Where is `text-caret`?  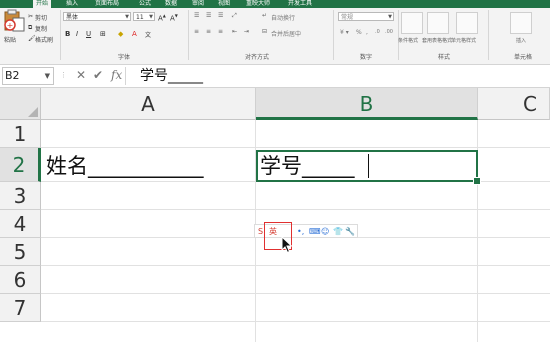
text-caret is located at coordinates (368, 166).